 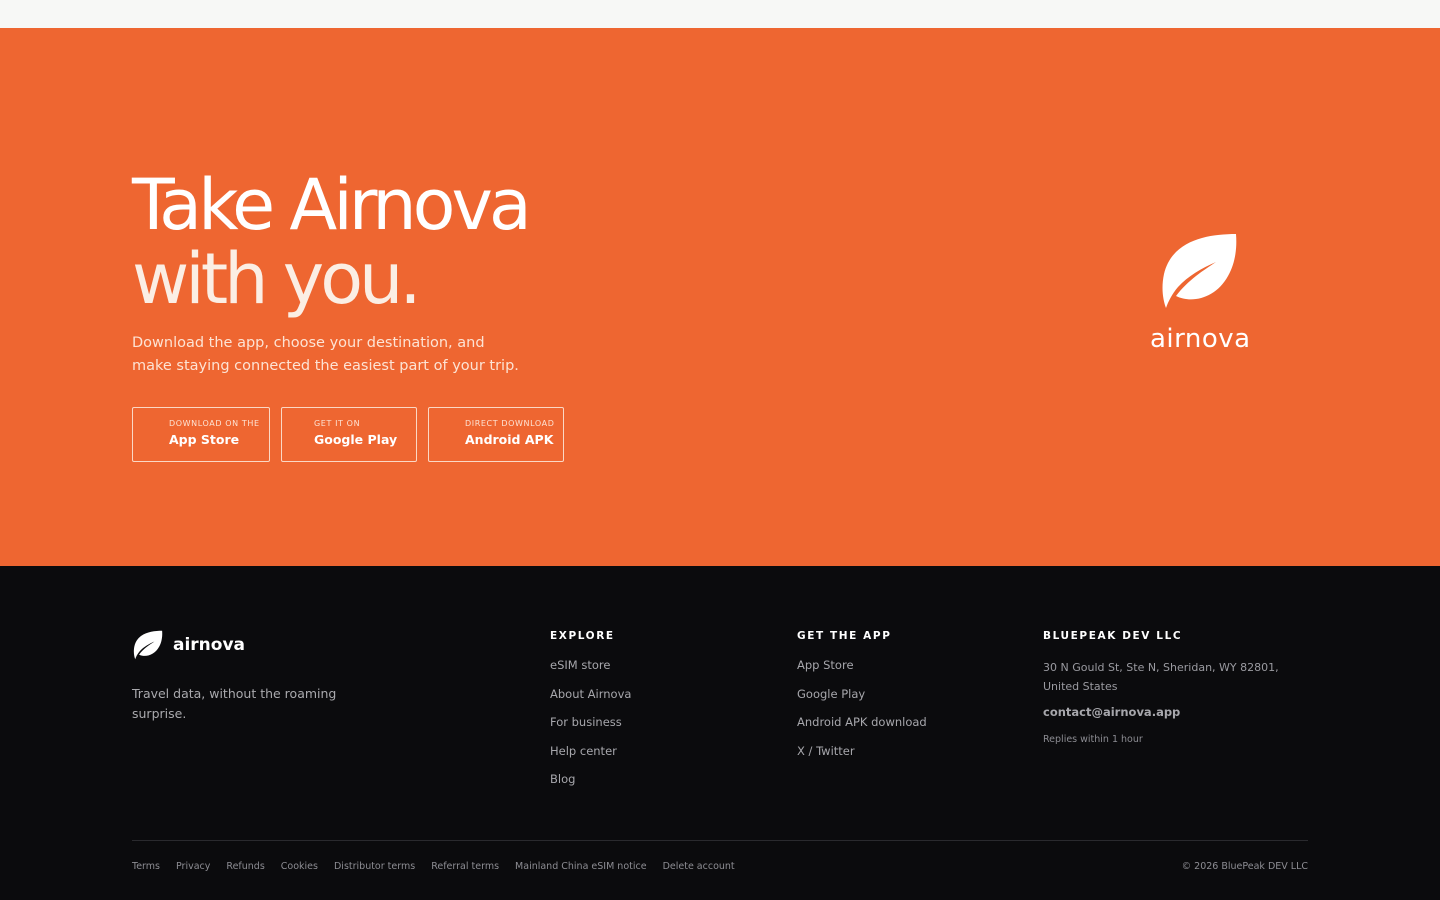 I want to click on hero-brand-logo: airnova, so click(x=1200, y=293).